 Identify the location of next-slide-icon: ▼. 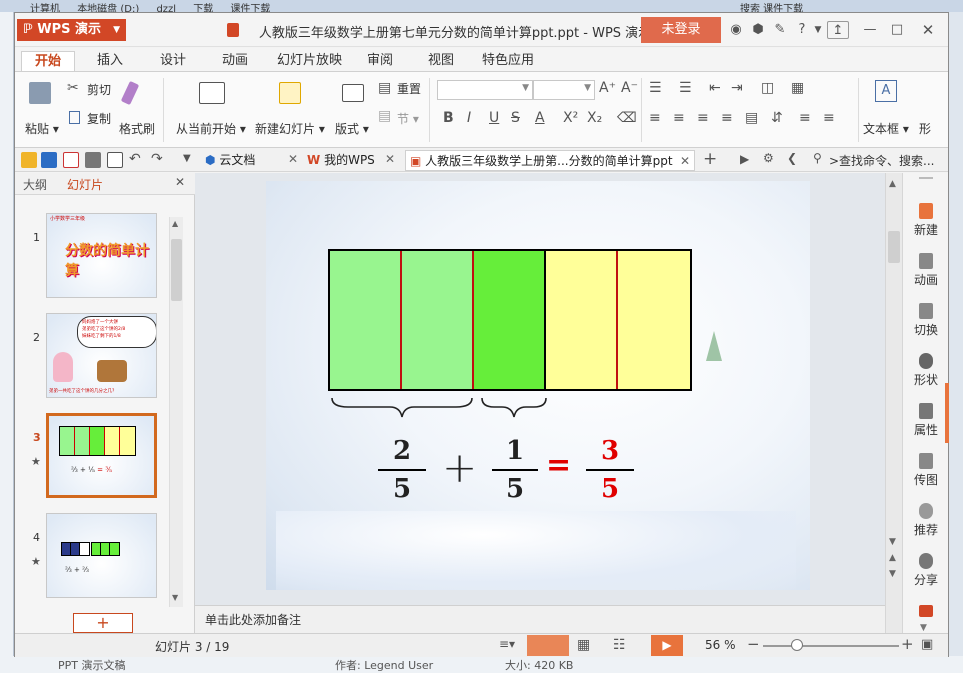
(892, 574).